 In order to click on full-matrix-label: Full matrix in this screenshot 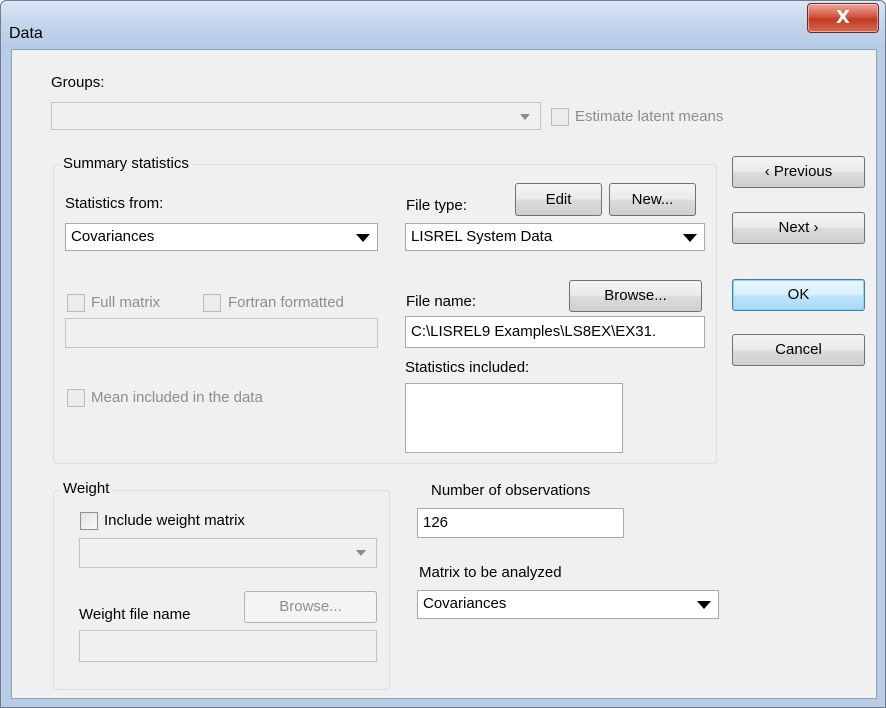, I will do `click(126, 302)`.